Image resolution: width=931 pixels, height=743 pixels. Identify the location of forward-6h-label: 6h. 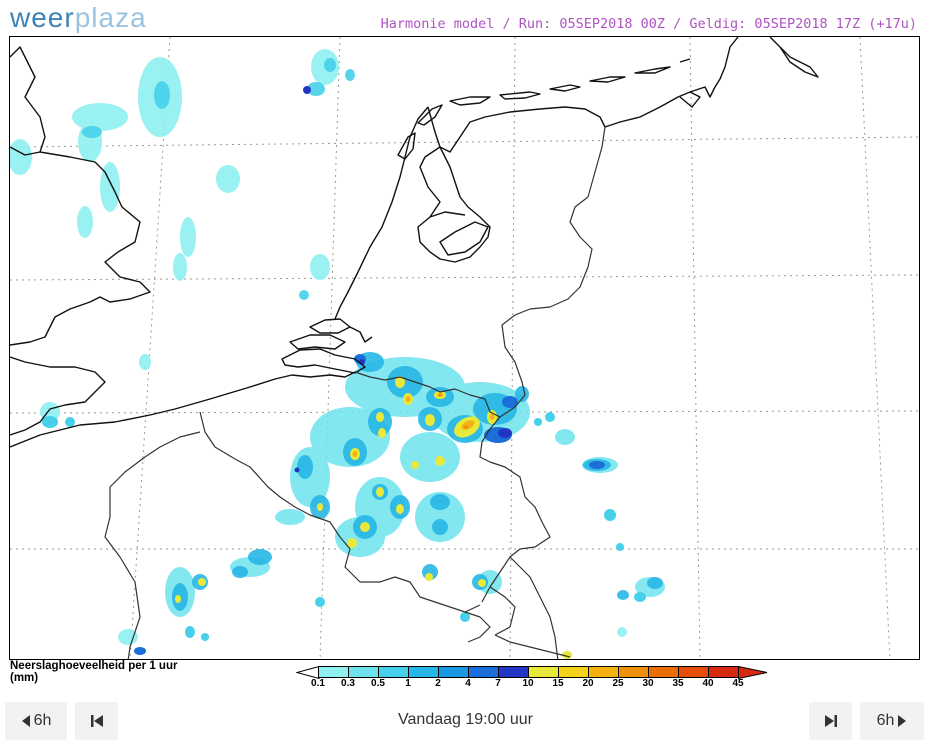
(885, 720).